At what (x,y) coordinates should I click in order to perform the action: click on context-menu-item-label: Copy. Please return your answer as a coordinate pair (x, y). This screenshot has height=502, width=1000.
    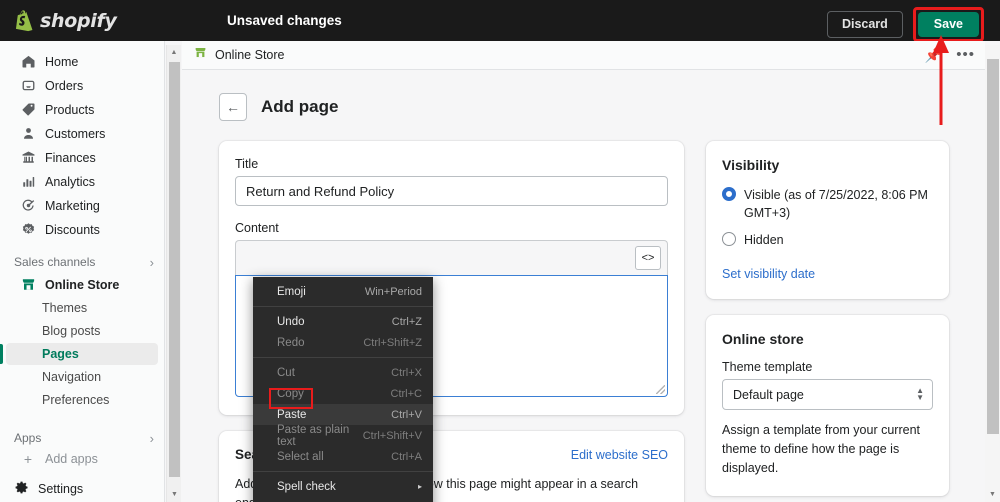
    Looking at the image, I should click on (290, 393).